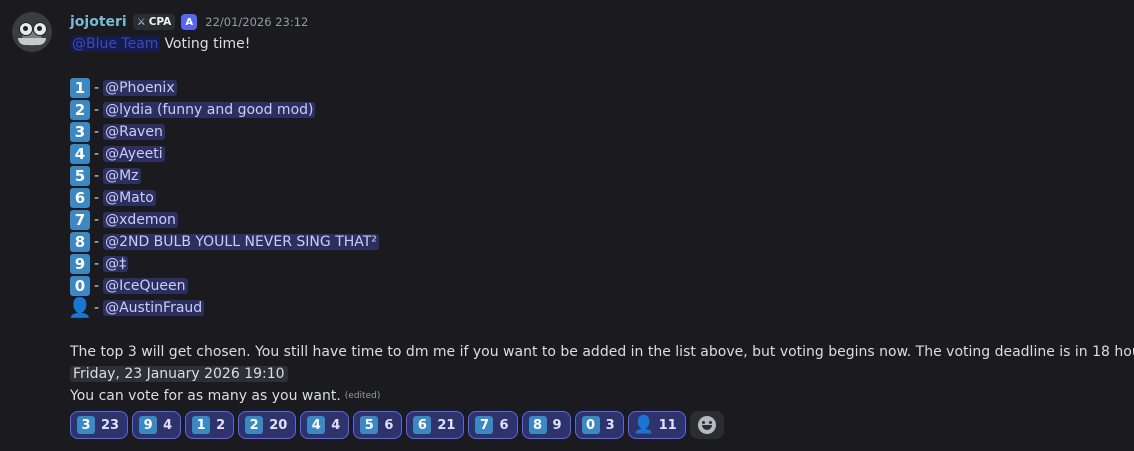  I want to click on user-mention: @Raven, so click(134, 132).